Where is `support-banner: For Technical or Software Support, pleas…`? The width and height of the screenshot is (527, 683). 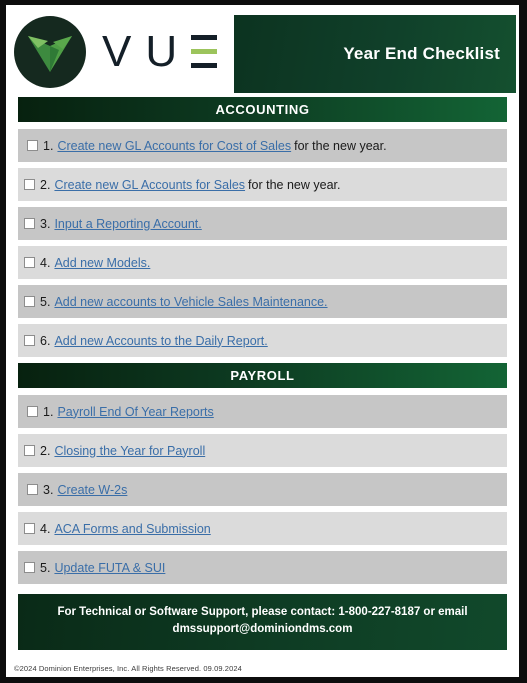 support-banner: For Technical or Software Support, pleas… is located at coordinates (262, 622).